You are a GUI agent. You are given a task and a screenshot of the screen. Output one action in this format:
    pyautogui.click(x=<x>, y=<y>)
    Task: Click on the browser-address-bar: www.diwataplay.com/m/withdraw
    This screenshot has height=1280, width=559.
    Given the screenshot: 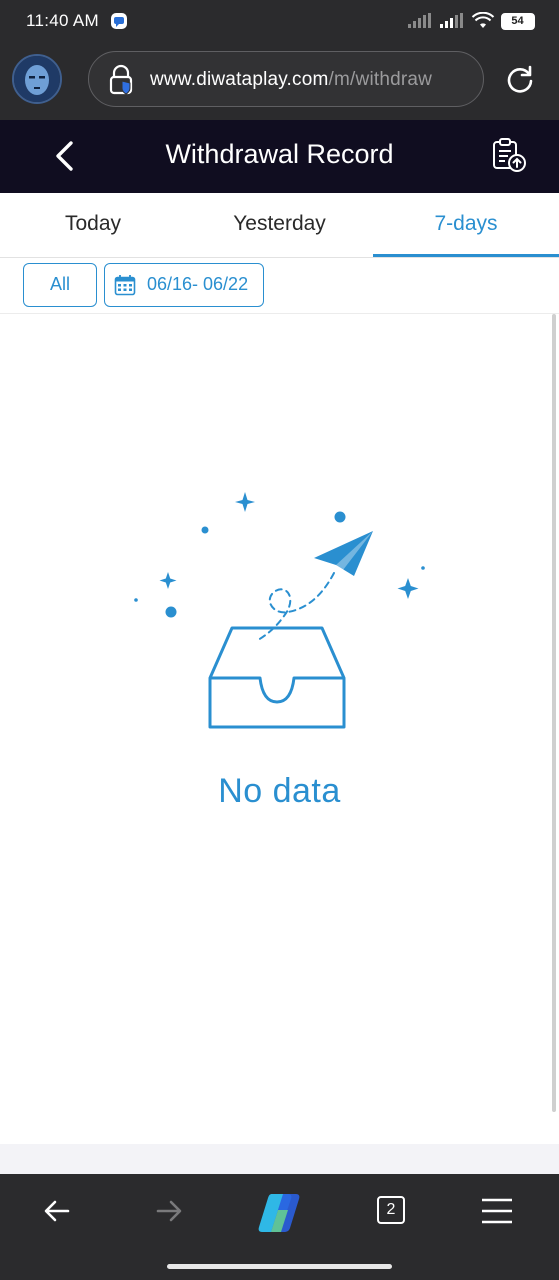 What is the action you would take?
    pyautogui.click(x=279, y=81)
    